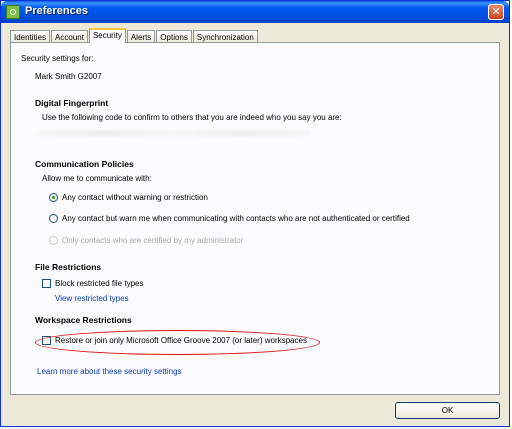 The image size is (512, 429). I want to click on red-highlight-ellipse, so click(177, 342).